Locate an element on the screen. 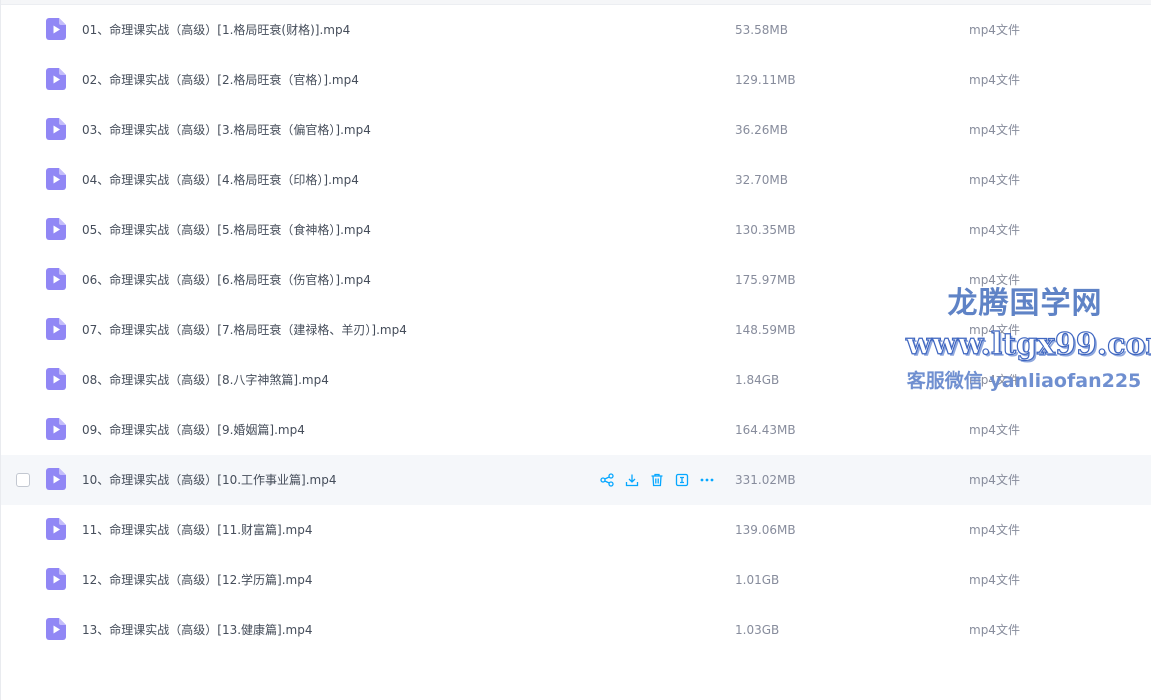 The image size is (1151, 700). row-checkbox is located at coordinates (23, 480).